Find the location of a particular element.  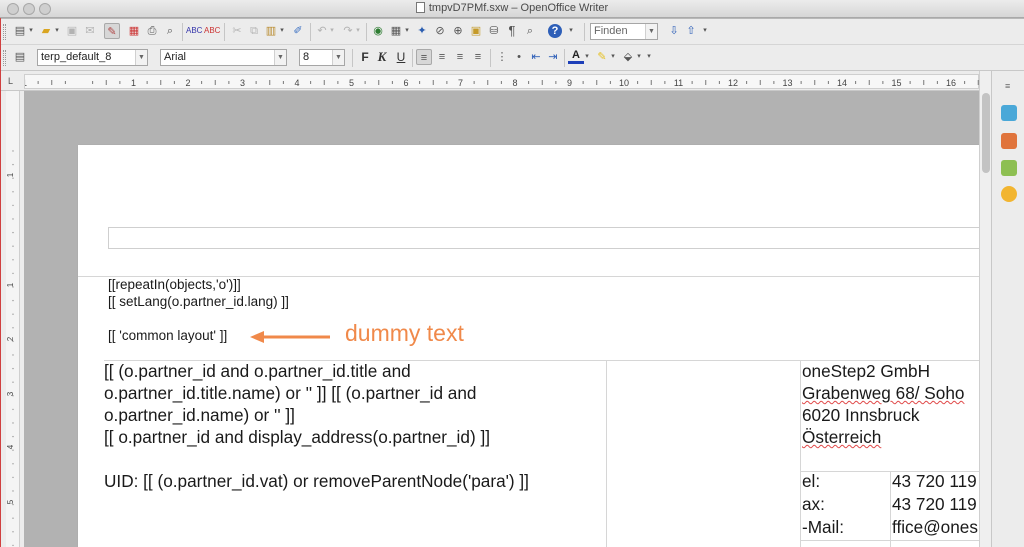

contact-value-phone: 43 720 119 is located at coordinates (934, 481).